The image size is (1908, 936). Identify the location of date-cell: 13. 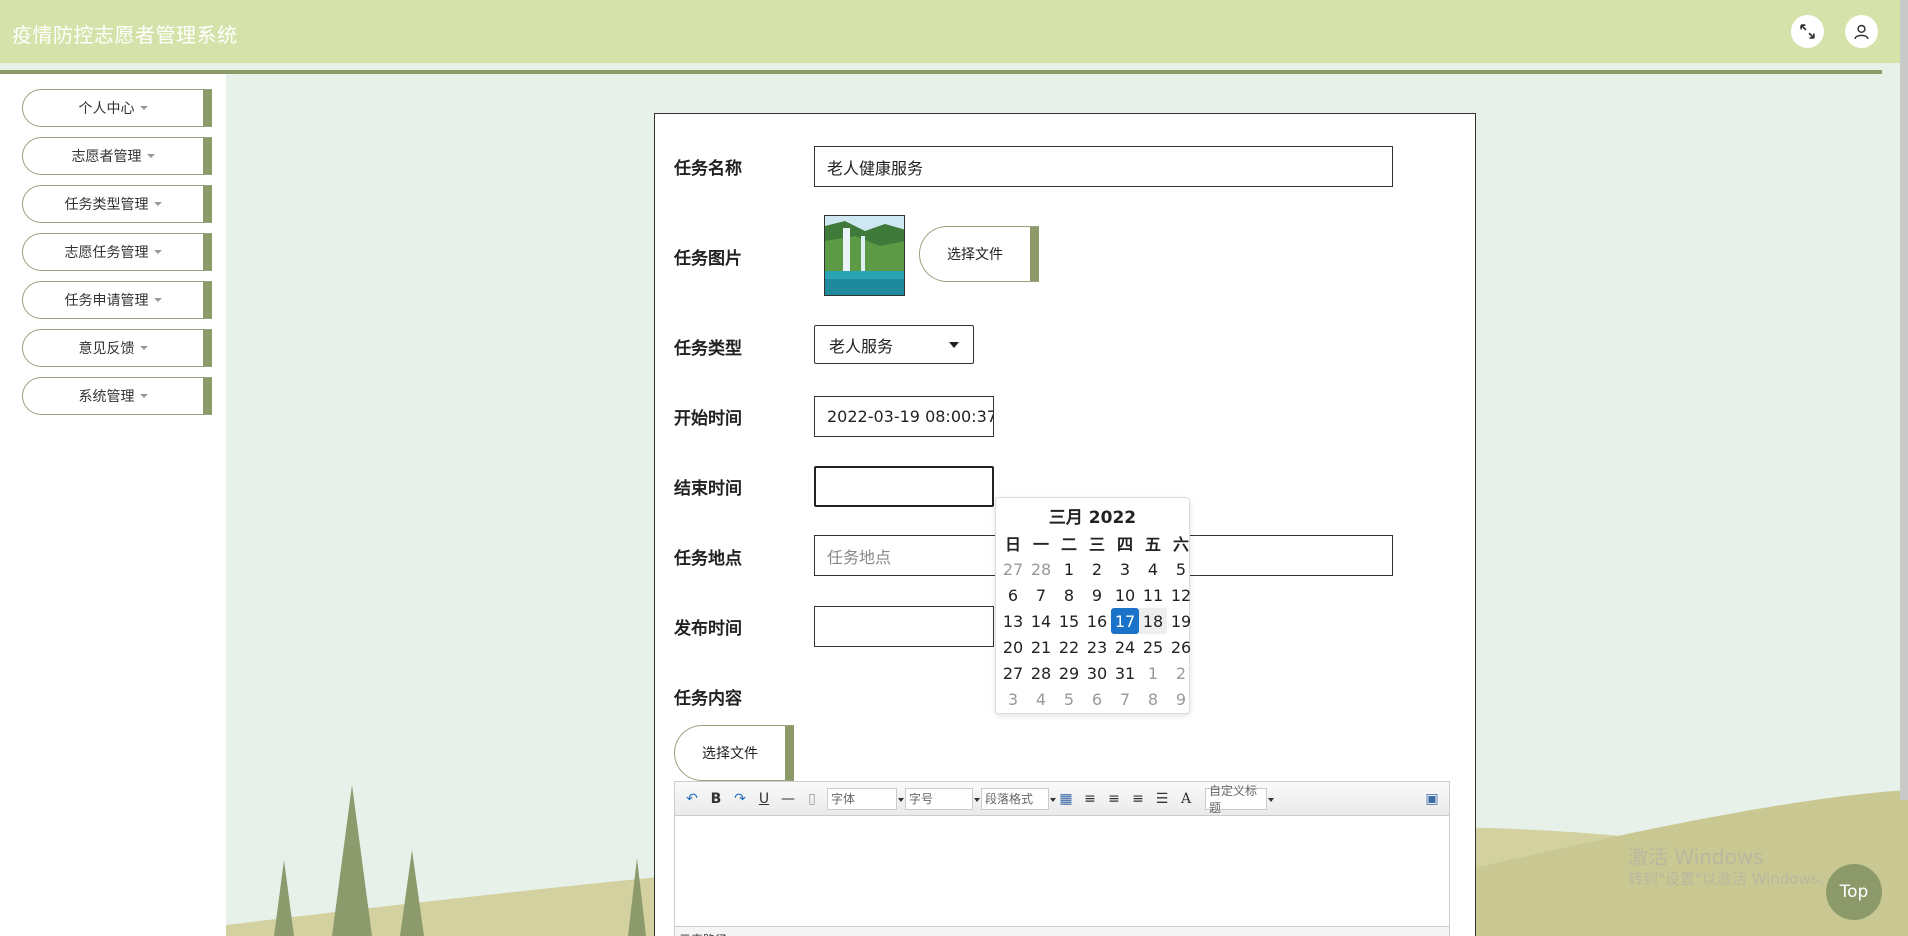
(1013, 621).